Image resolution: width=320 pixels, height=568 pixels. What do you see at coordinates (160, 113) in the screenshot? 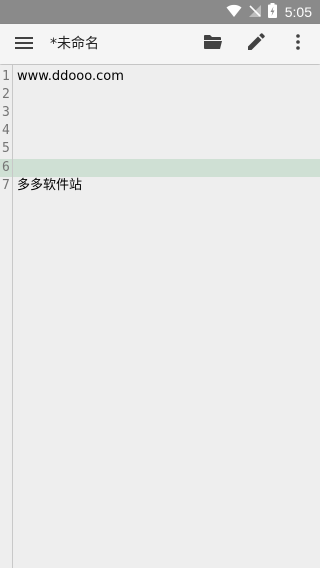
I see `editor-line: 3` at bounding box center [160, 113].